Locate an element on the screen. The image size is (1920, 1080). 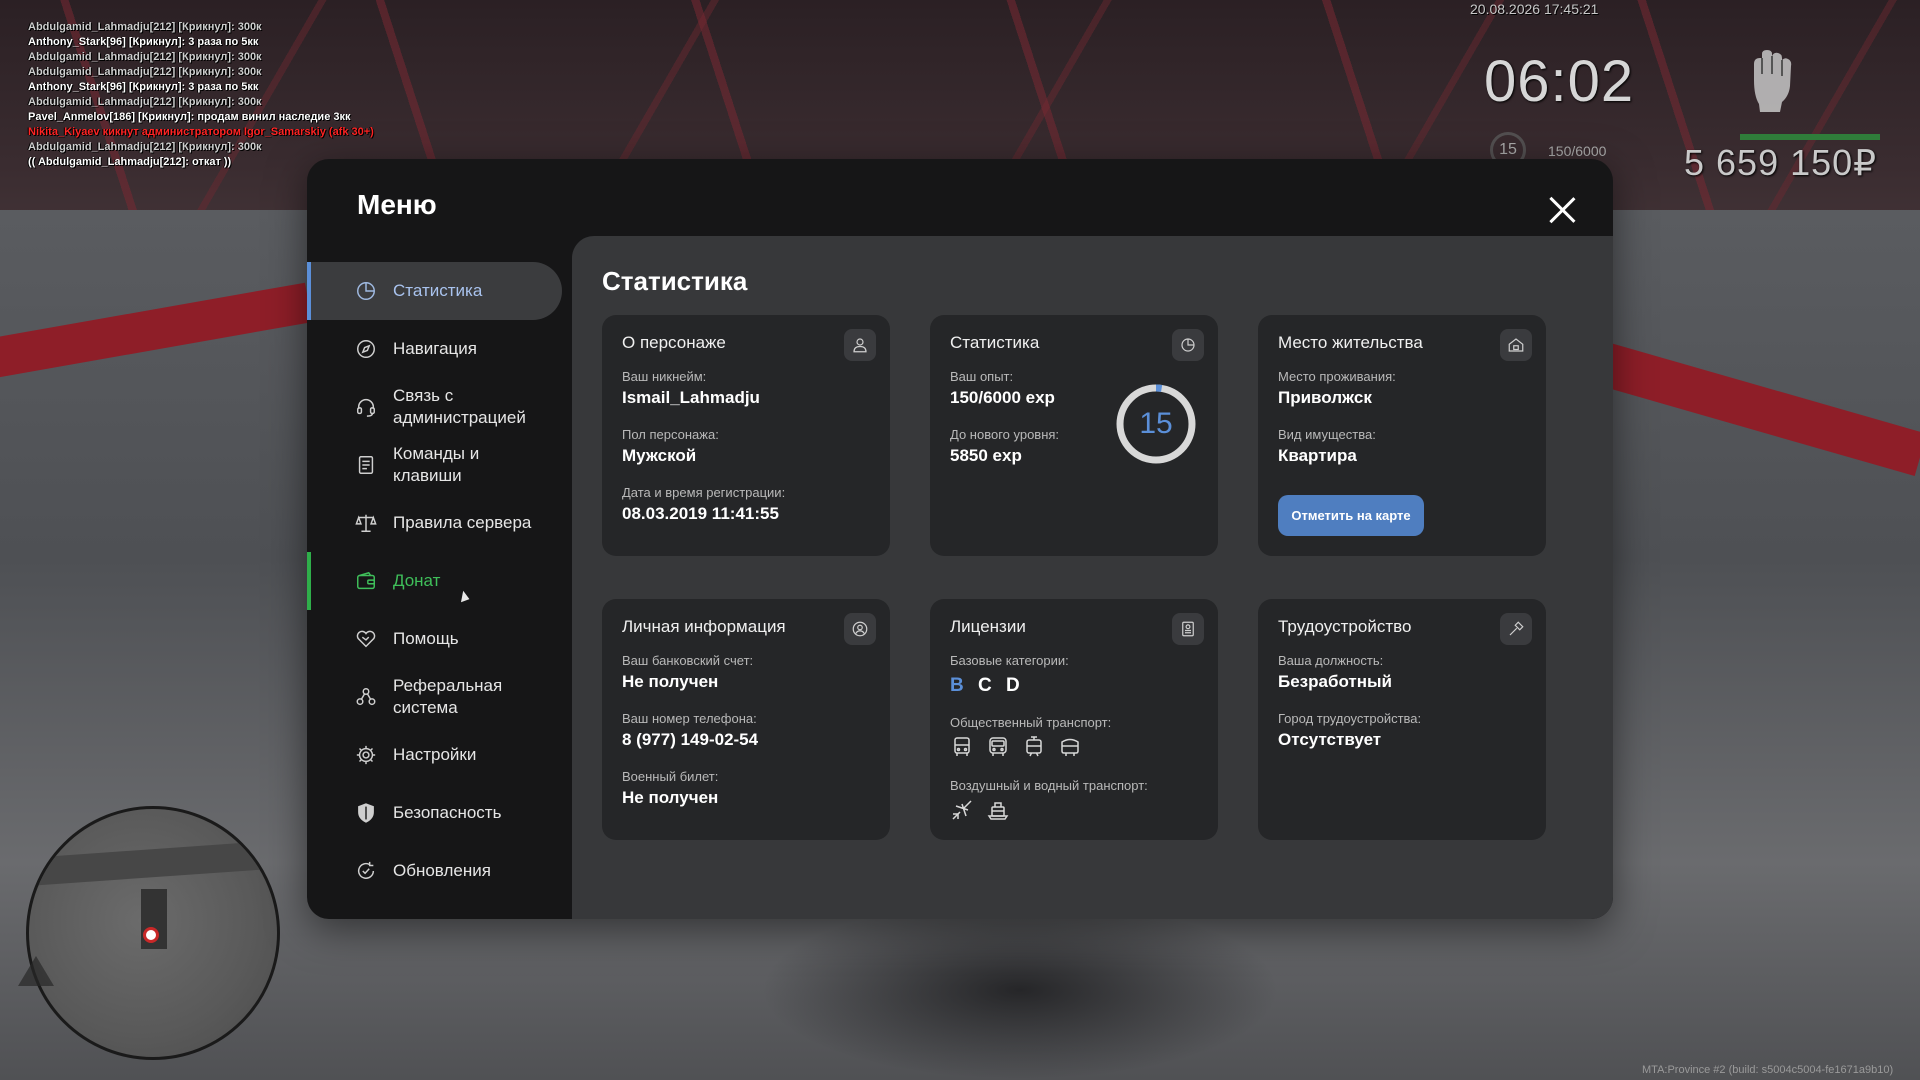
refresh-icon is located at coordinates (366, 870).